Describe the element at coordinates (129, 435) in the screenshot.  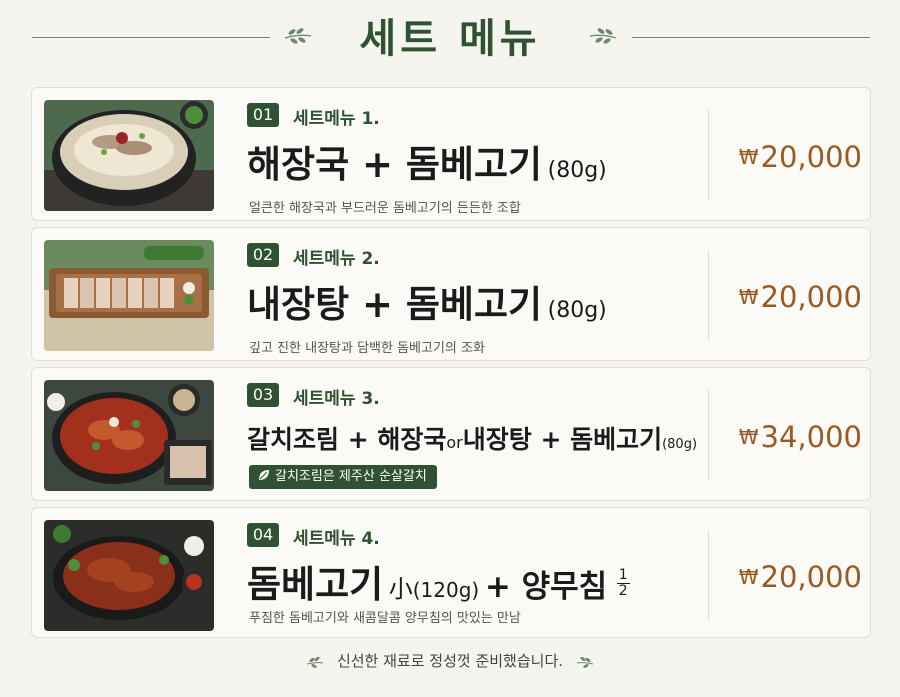
I see `braised-fish-photo` at that location.